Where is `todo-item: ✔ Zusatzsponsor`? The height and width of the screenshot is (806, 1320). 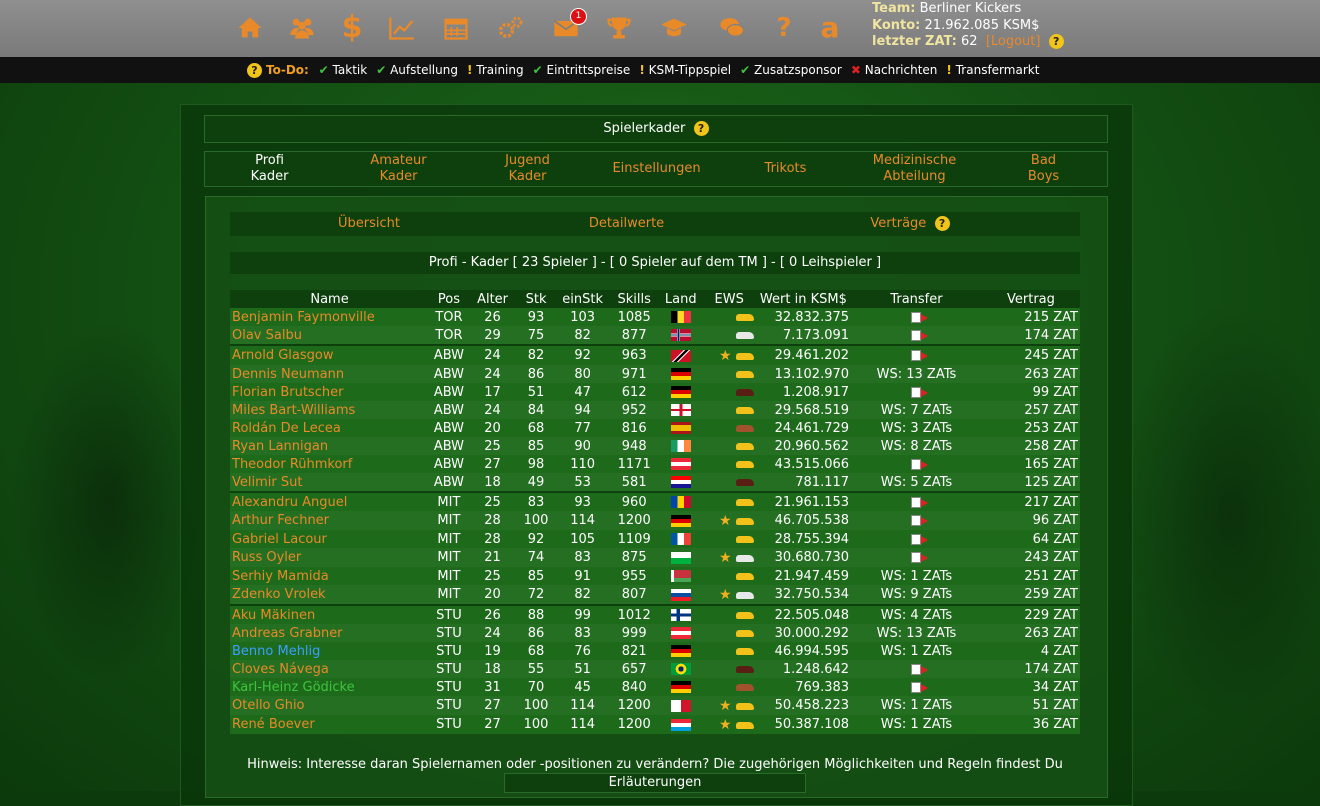 todo-item: ✔ Zusatzsponsor is located at coordinates (791, 70).